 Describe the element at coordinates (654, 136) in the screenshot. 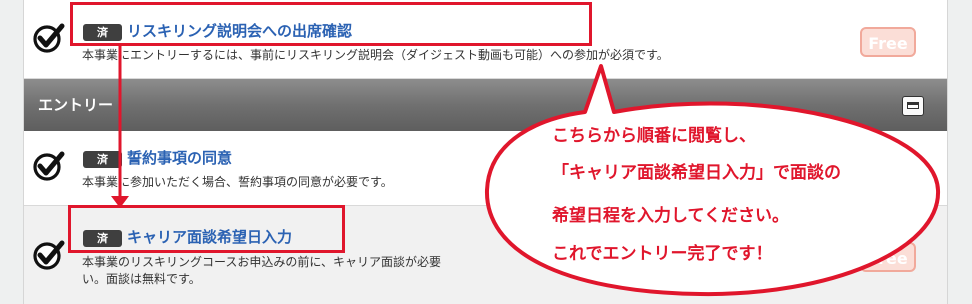

I see `callout-line: こちらから順番に閲覧し、` at that location.